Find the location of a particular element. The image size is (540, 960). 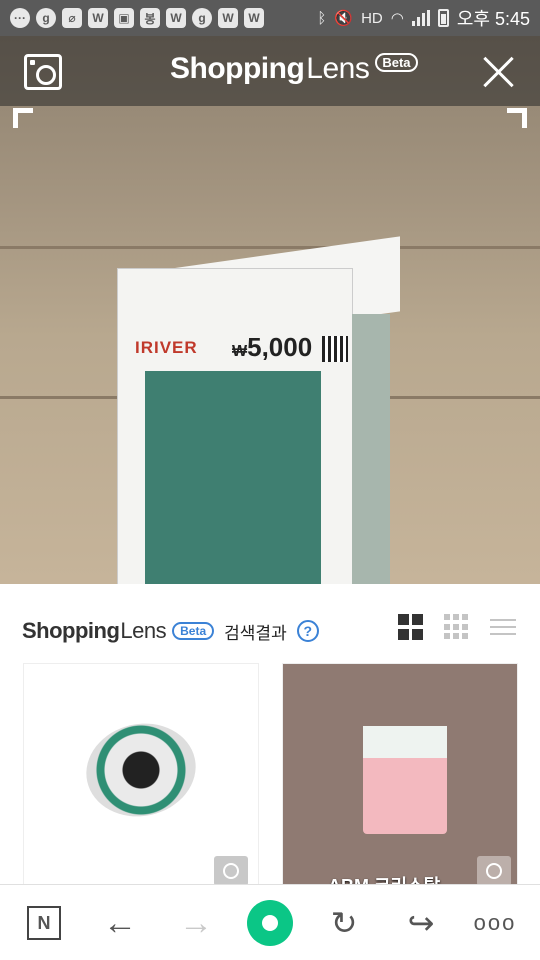

signal-icon is located at coordinates (420, 18).